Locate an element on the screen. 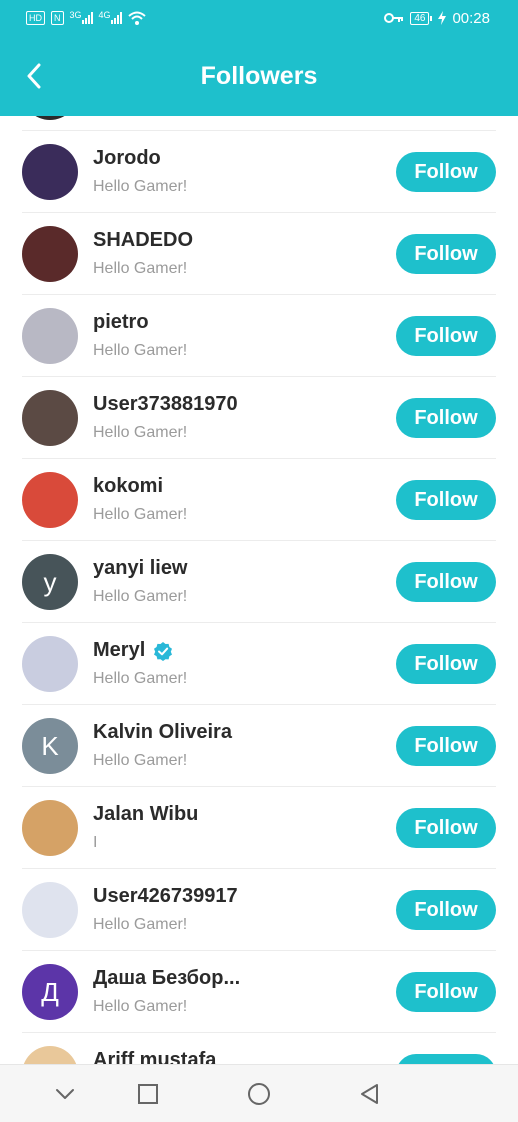 This screenshot has width=518, height=1122. name-line: Jalan Wibu is located at coordinates (145, 814).